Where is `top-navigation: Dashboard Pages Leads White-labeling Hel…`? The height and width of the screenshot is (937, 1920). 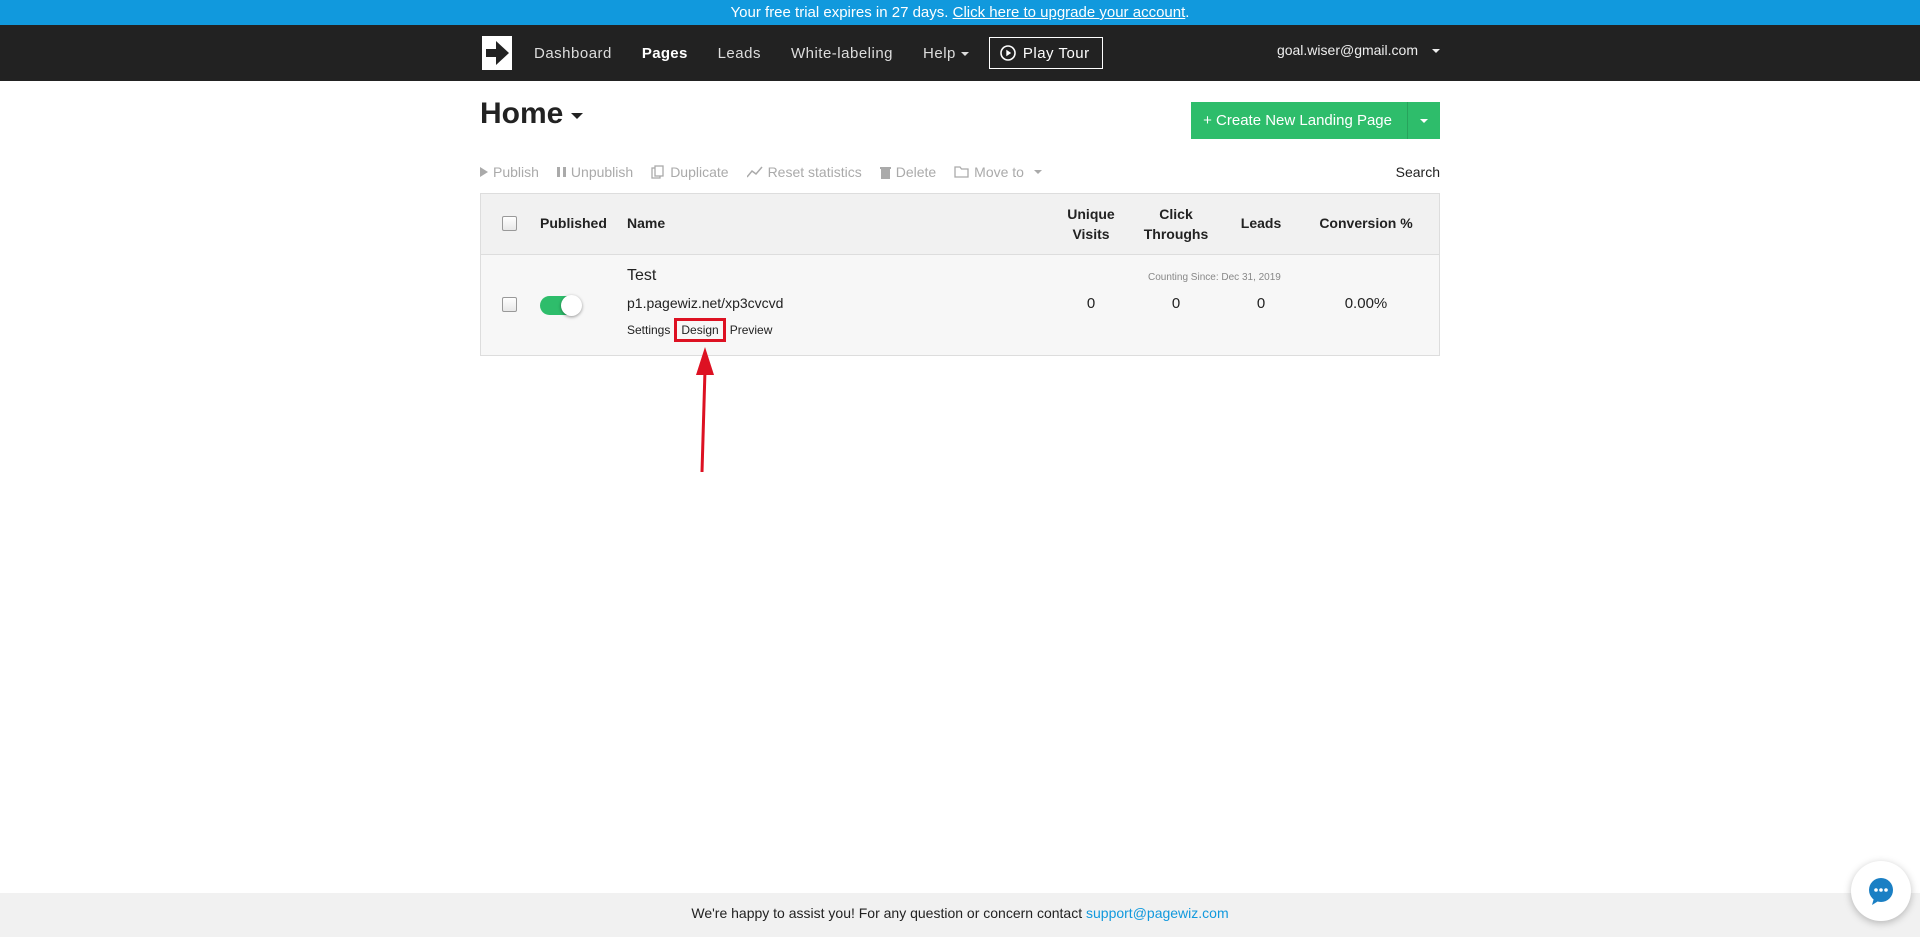
top-navigation: Dashboard Pages Leads White-labeling Hel… is located at coordinates (960, 53).